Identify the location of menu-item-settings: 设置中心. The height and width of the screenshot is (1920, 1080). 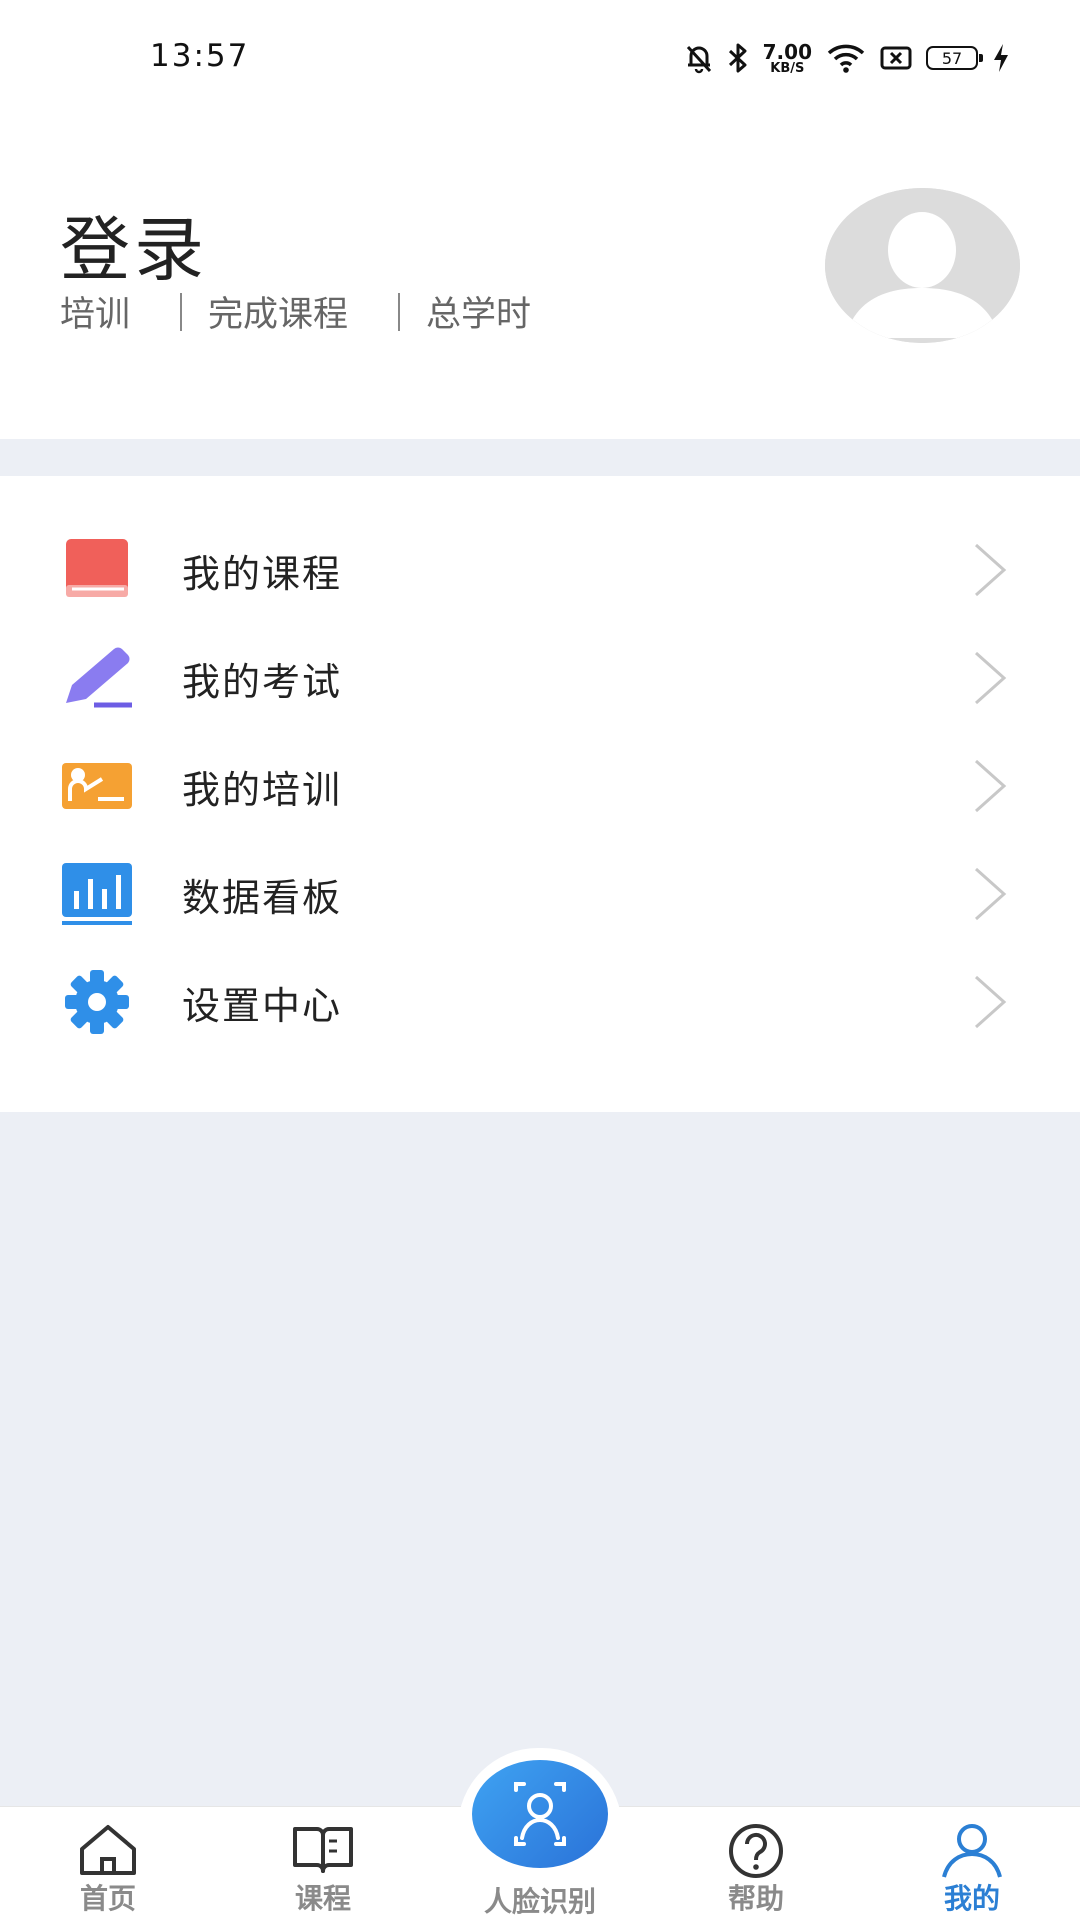
(540, 1002).